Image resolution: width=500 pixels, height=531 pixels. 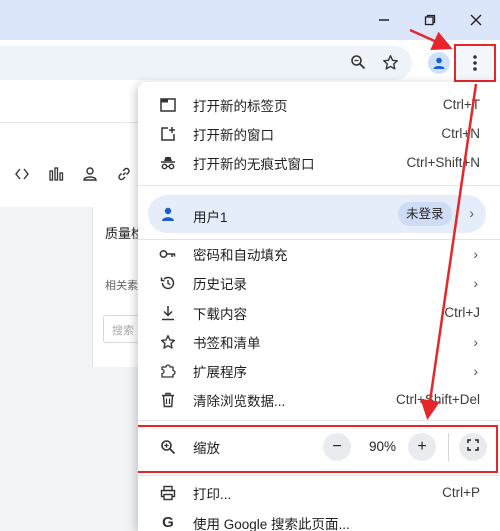 I want to click on profile-icon, so click(x=439, y=63).